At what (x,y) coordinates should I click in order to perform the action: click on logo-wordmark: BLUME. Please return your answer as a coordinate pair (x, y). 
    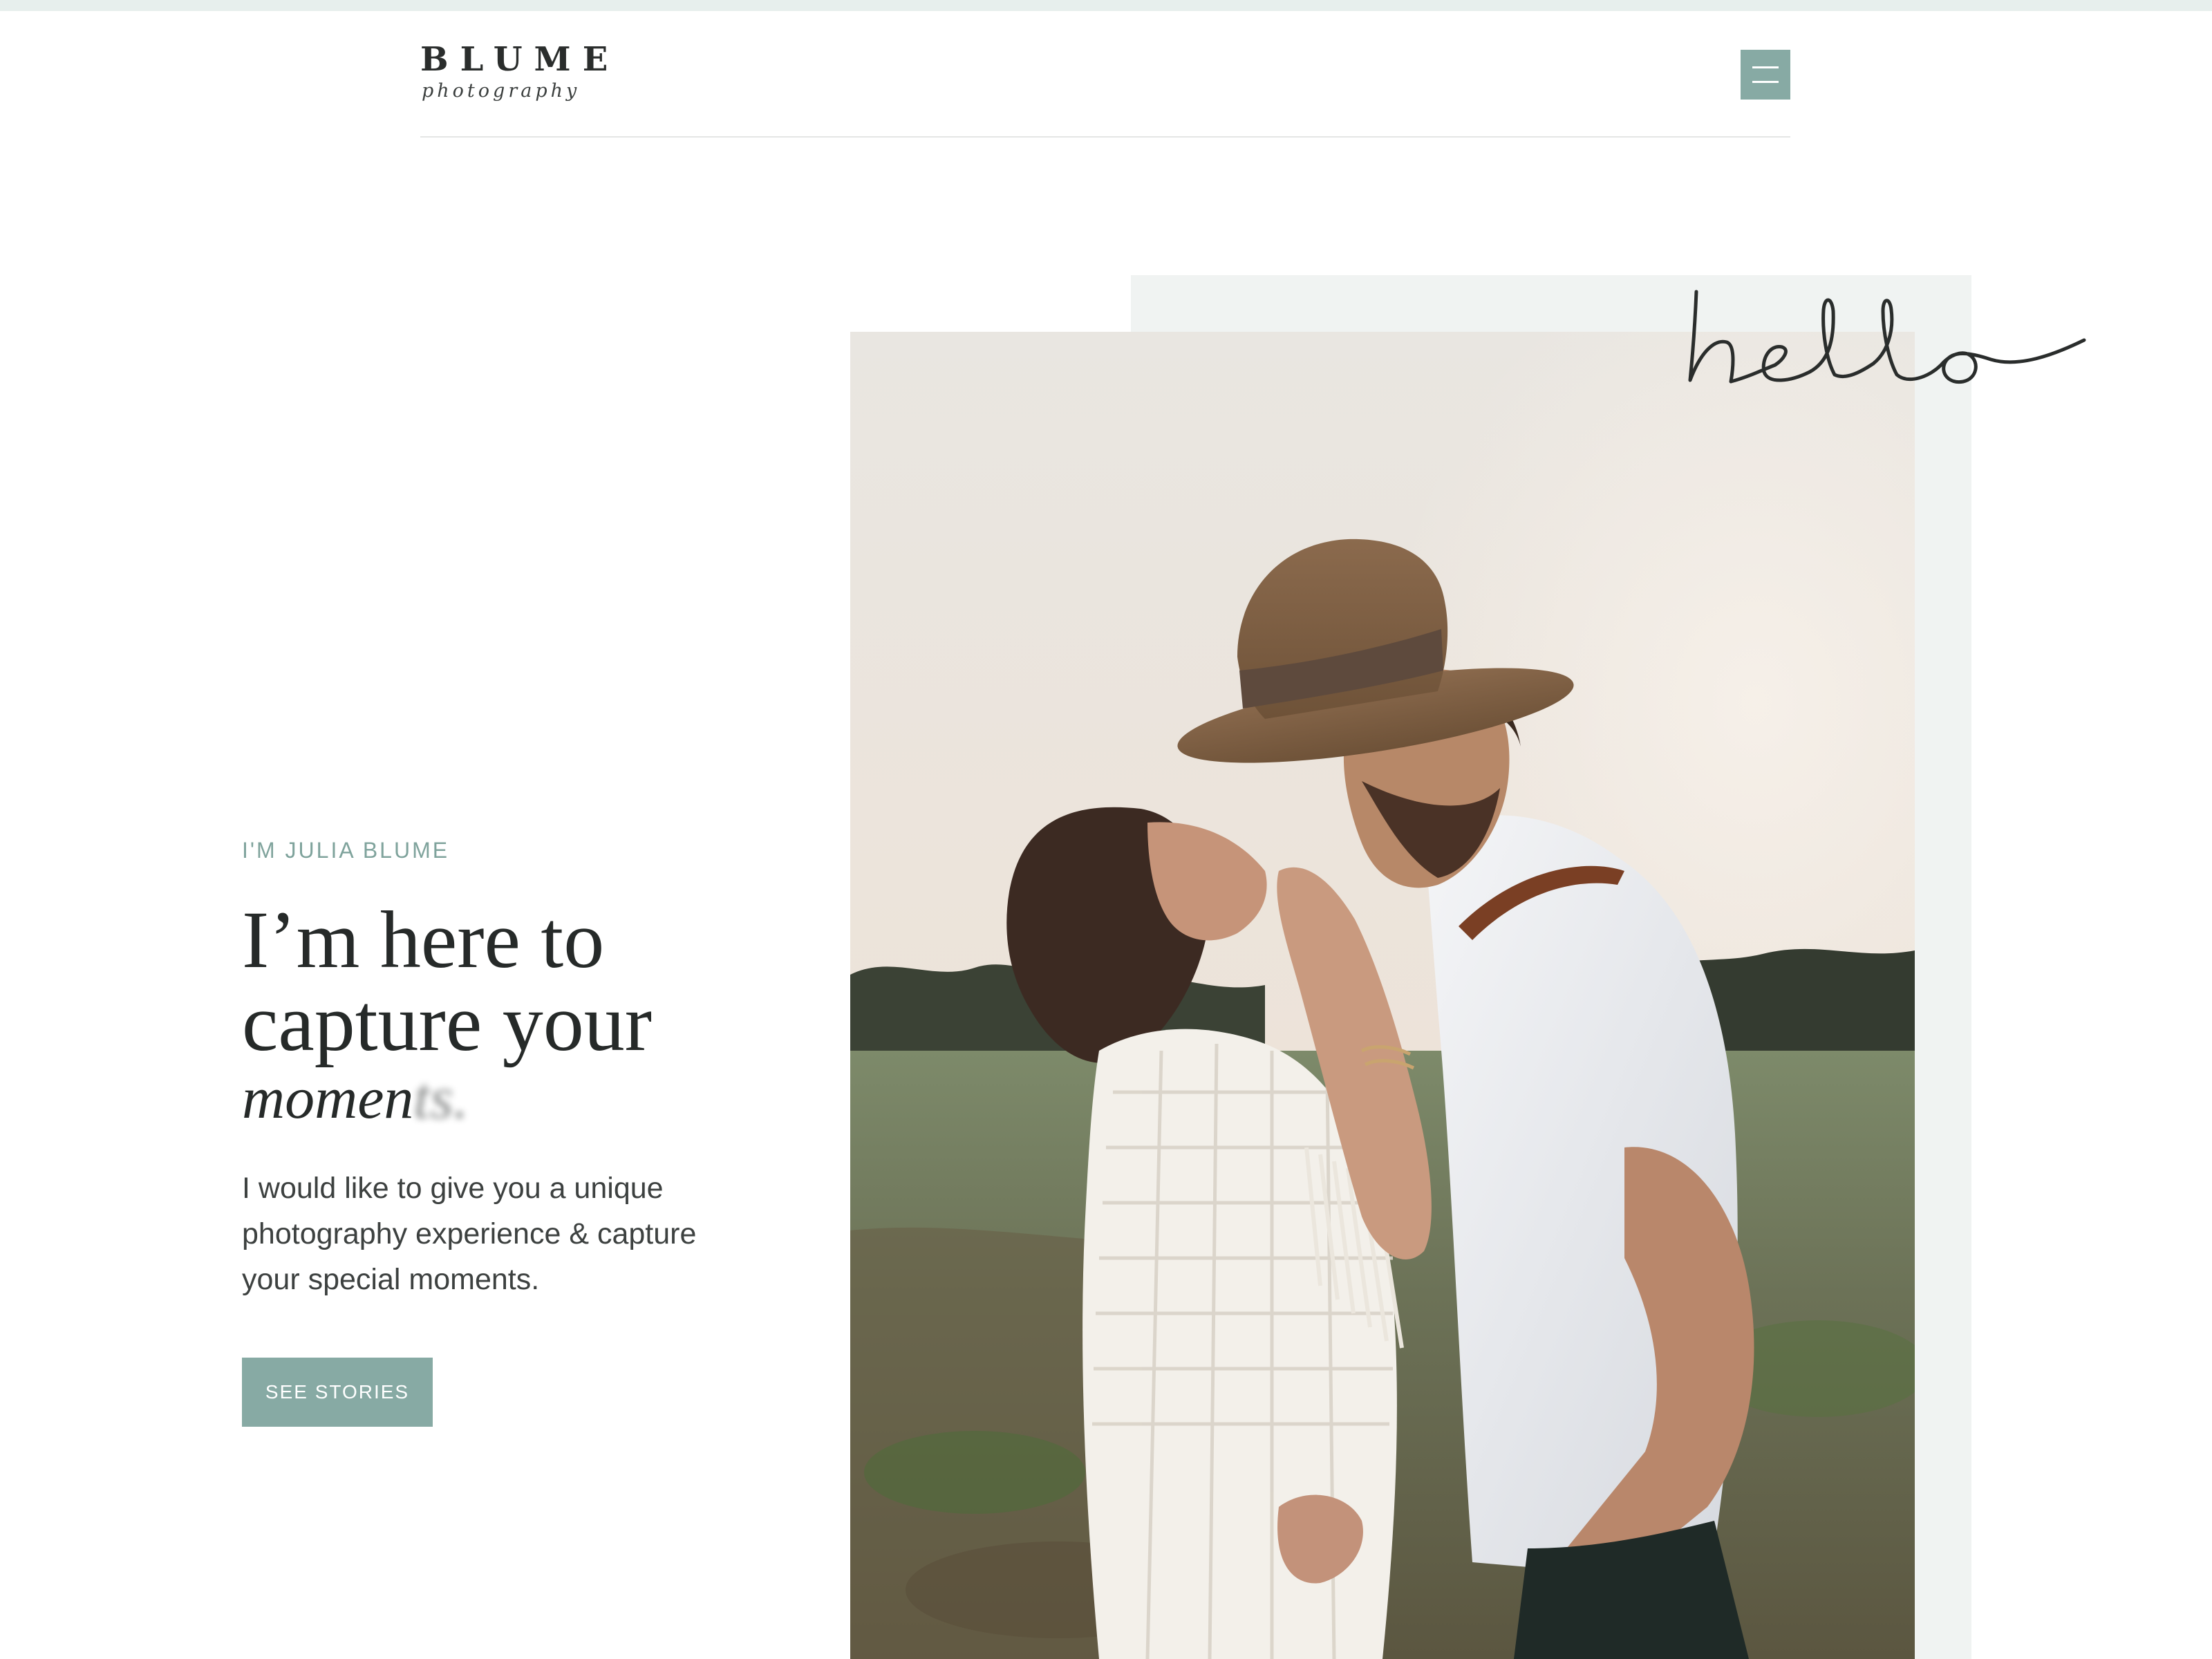
    Looking at the image, I should click on (520, 60).